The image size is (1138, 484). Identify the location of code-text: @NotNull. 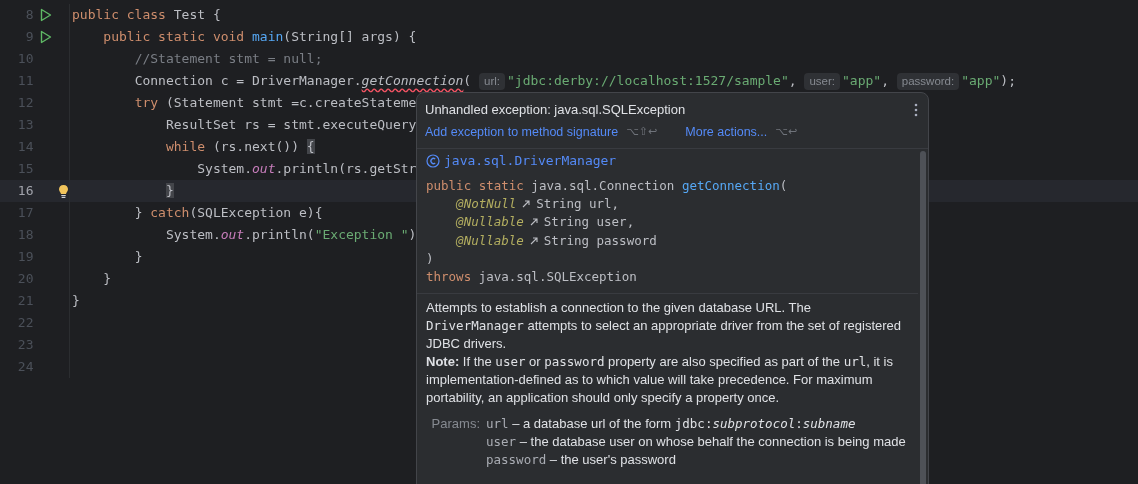
(486, 204).